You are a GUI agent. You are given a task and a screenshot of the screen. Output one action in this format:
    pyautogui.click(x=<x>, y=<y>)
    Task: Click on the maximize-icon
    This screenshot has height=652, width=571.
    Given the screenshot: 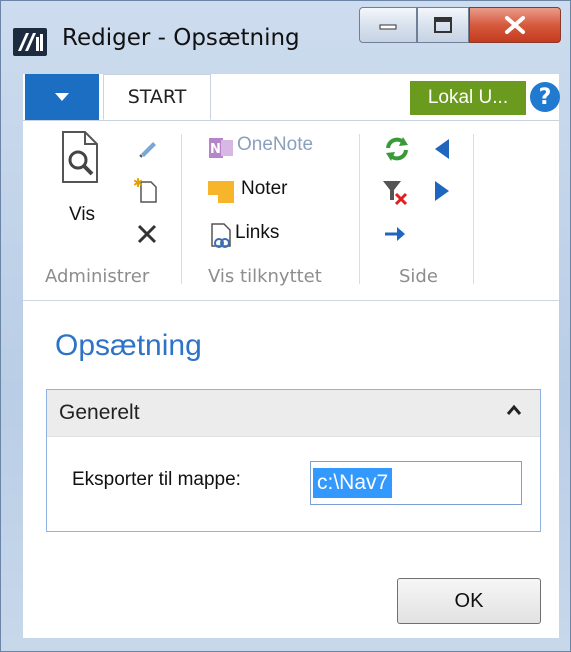 What is the action you would take?
    pyautogui.click(x=443, y=25)
    